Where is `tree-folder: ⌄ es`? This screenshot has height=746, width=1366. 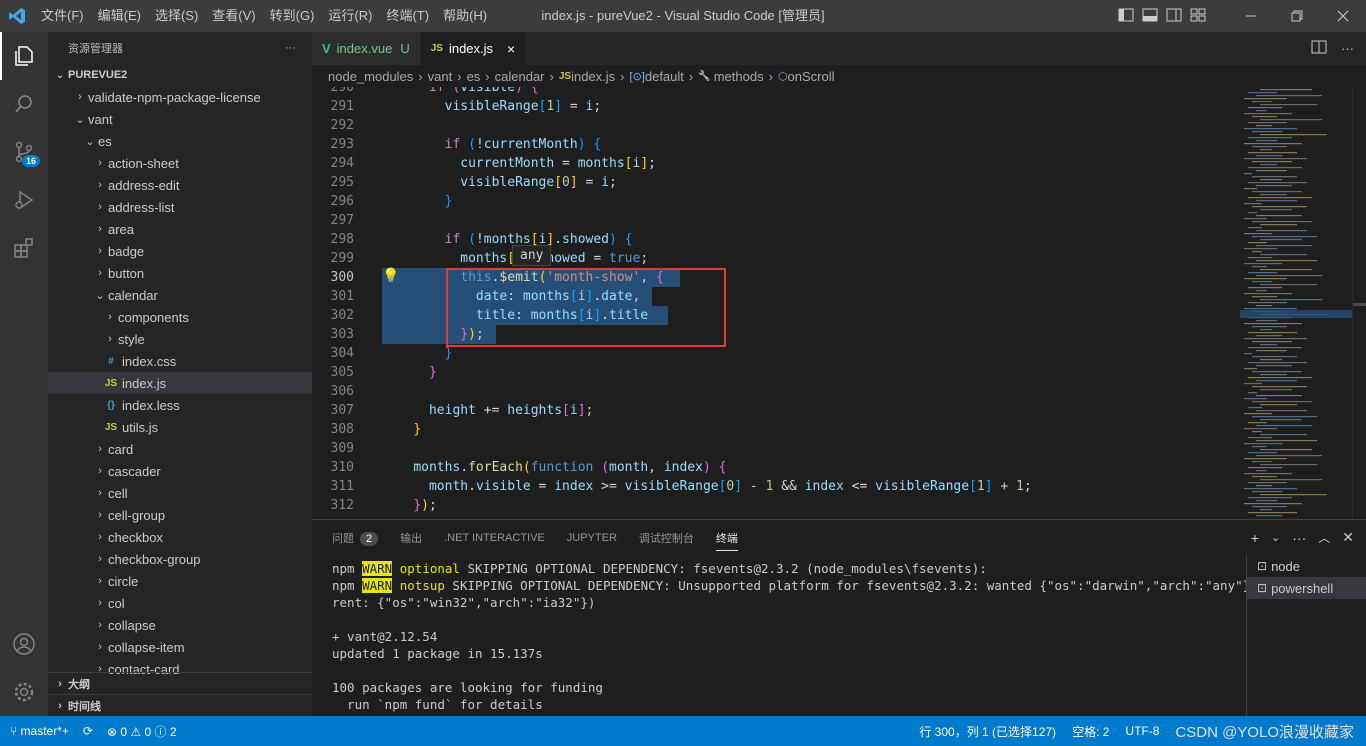 tree-folder: ⌄ es is located at coordinates (180, 141).